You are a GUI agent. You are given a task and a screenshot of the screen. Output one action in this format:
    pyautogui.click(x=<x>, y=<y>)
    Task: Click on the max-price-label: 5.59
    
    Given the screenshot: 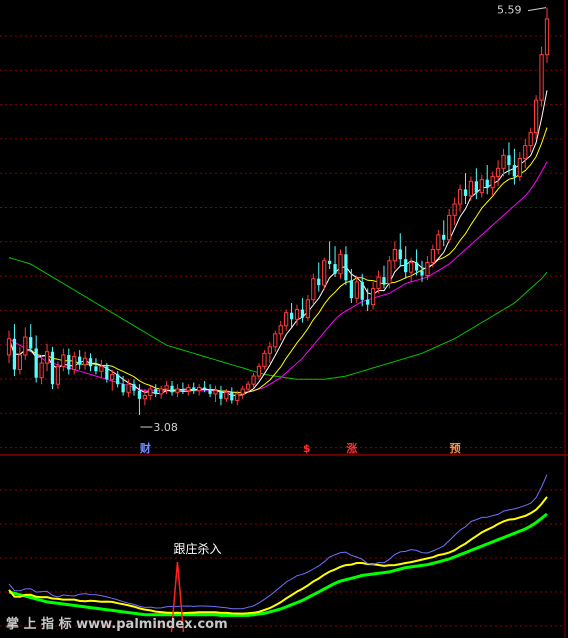 What is the action you would take?
    pyautogui.click(x=509, y=10)
    